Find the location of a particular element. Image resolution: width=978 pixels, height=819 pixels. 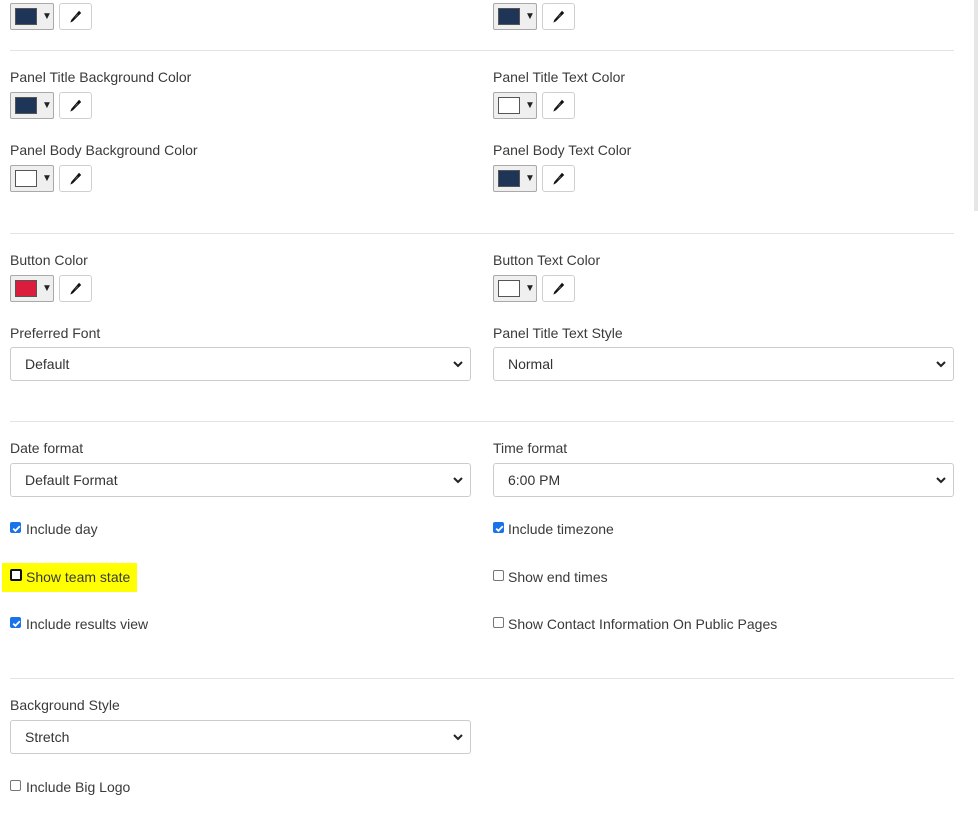

date-format-label: Date format is located at coordinates (47, 448).